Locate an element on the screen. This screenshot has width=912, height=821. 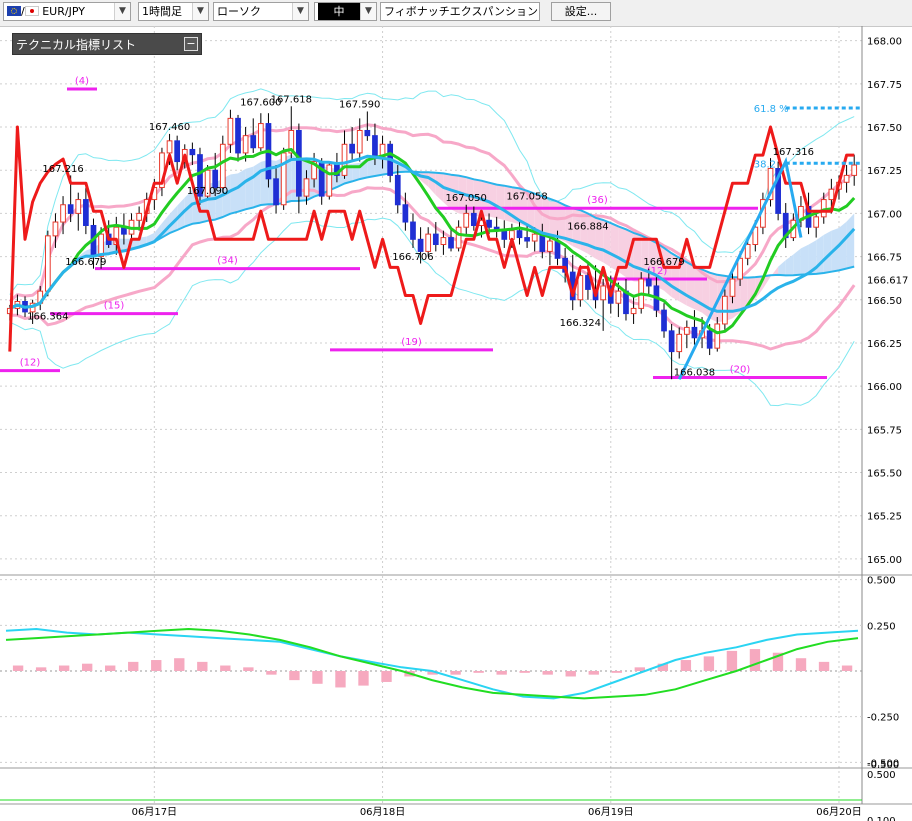
drawing-tool-field: フィボナッチエクスパンション is located at coordinates (460, 11).